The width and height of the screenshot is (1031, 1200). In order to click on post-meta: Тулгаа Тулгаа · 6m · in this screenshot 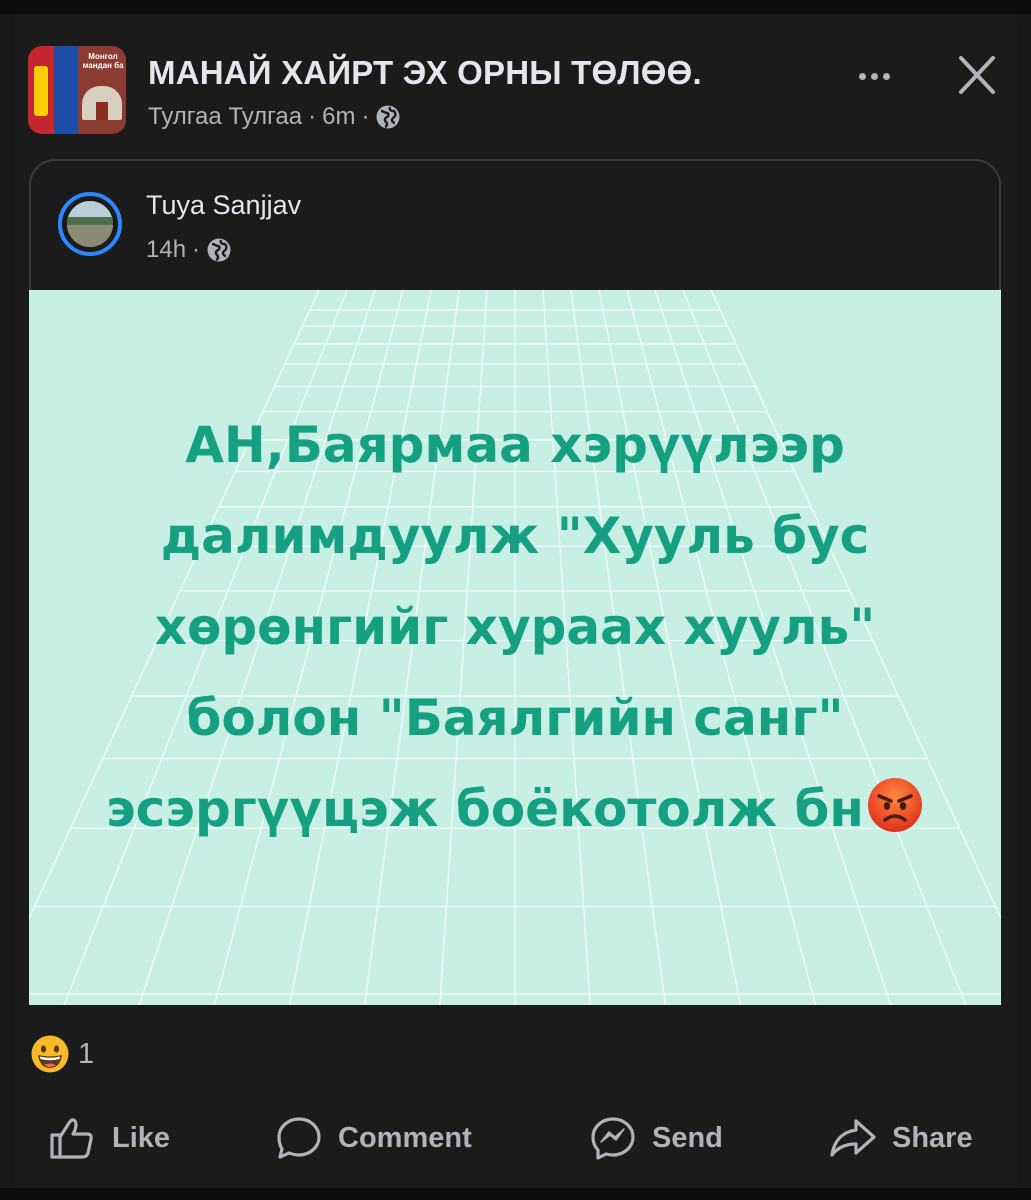, I will do `click(274, 117)`.